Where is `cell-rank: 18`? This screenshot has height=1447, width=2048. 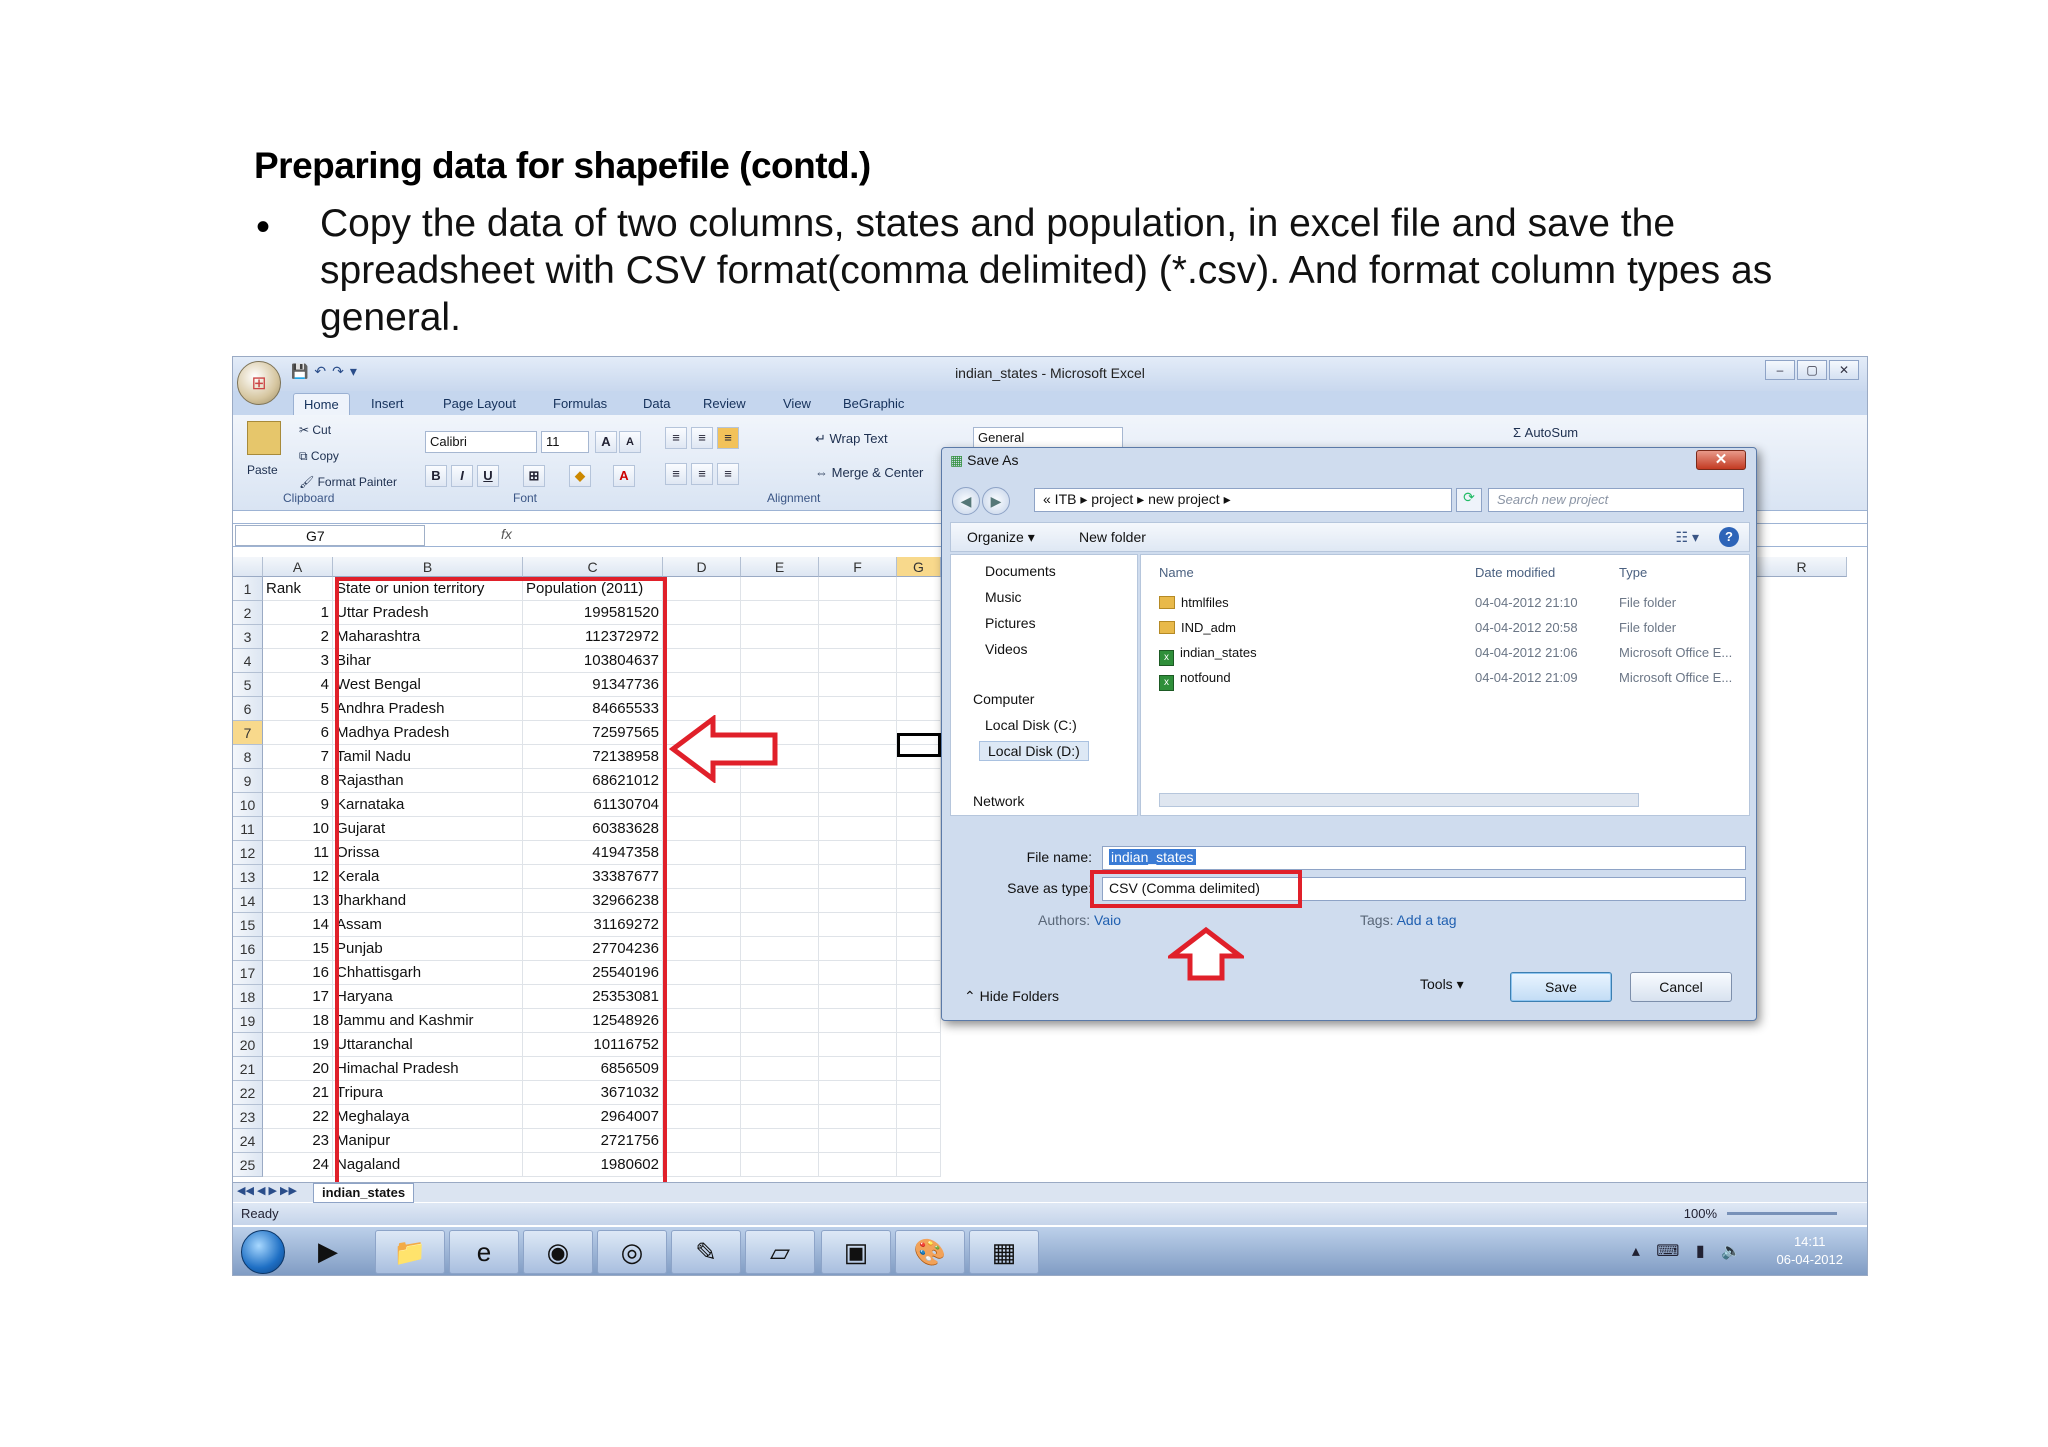 cell-rank: 18 is located at coordinates (298, 1021).